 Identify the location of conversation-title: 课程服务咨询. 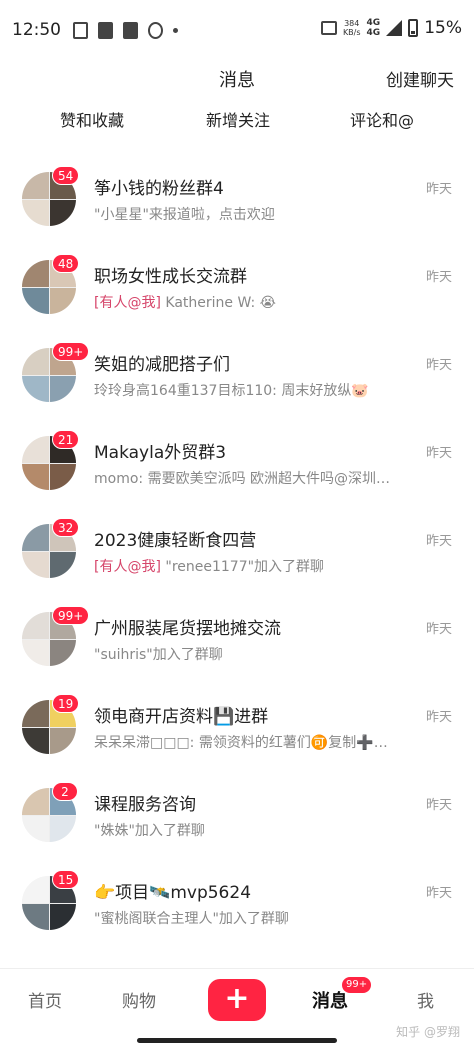
(145, 805).